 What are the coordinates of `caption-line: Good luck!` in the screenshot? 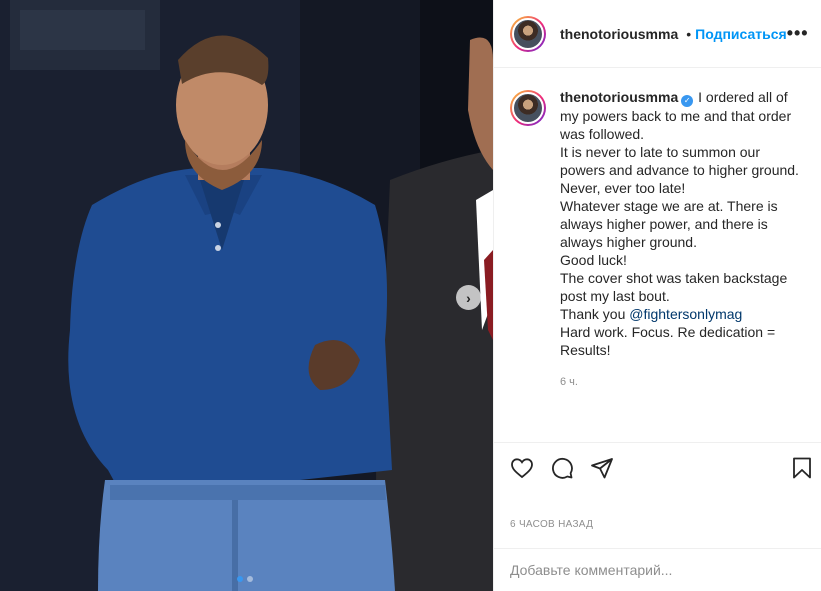 It's located at (593, 260).